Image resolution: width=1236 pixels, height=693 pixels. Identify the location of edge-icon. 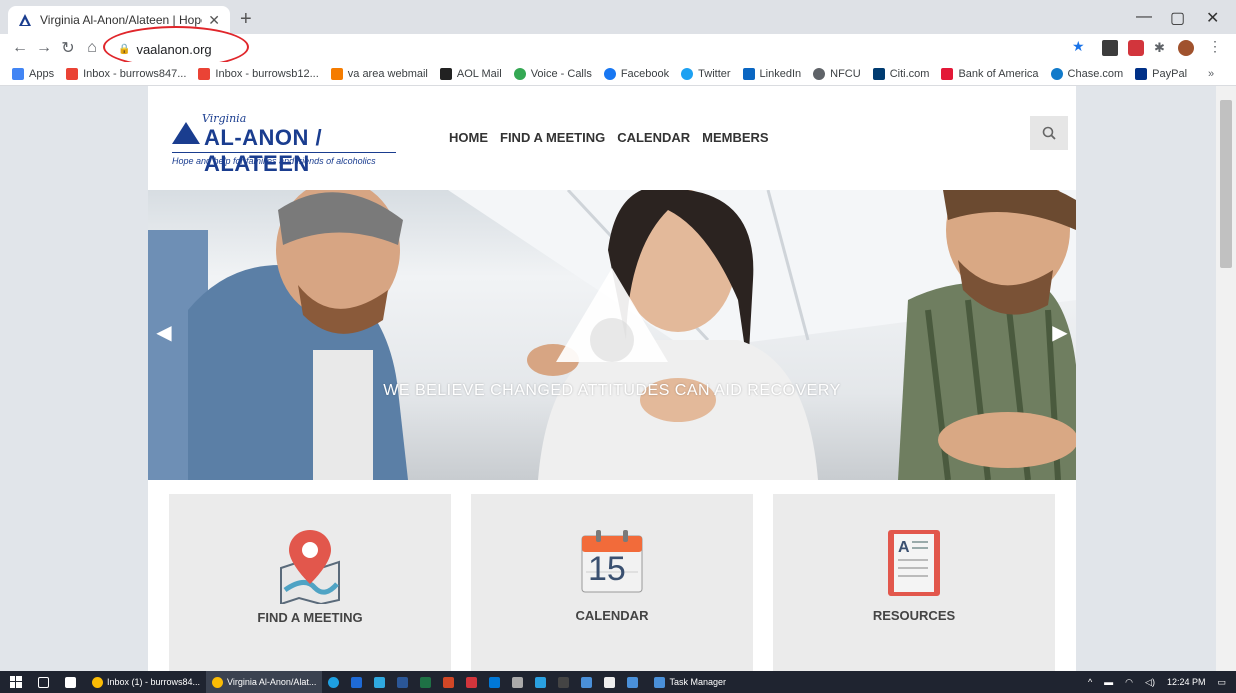
(357, 682).